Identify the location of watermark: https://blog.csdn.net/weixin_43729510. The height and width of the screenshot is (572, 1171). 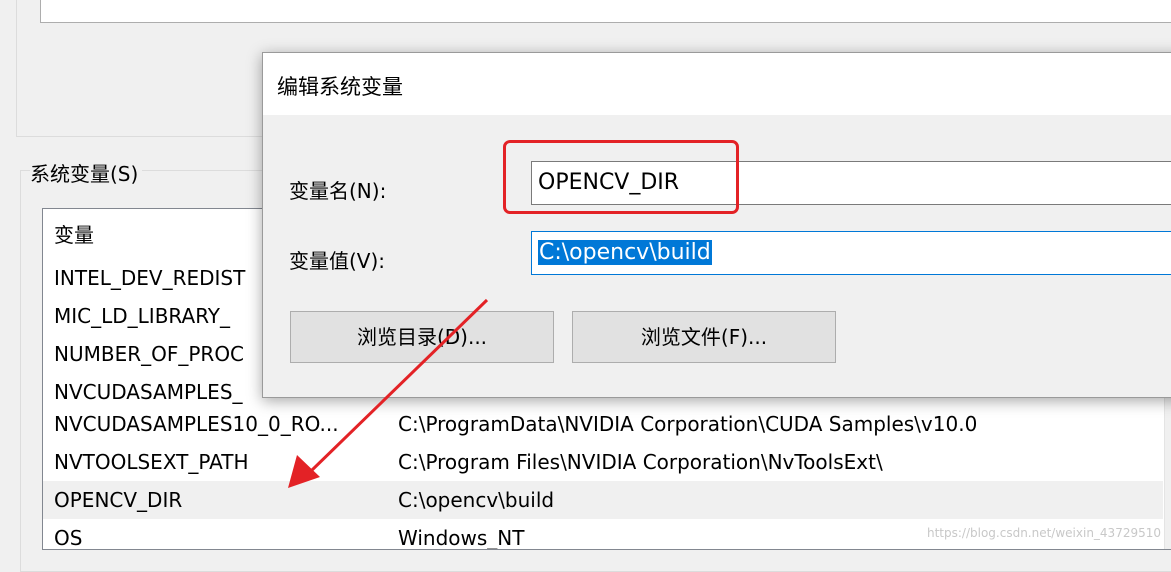
(1043, 533).